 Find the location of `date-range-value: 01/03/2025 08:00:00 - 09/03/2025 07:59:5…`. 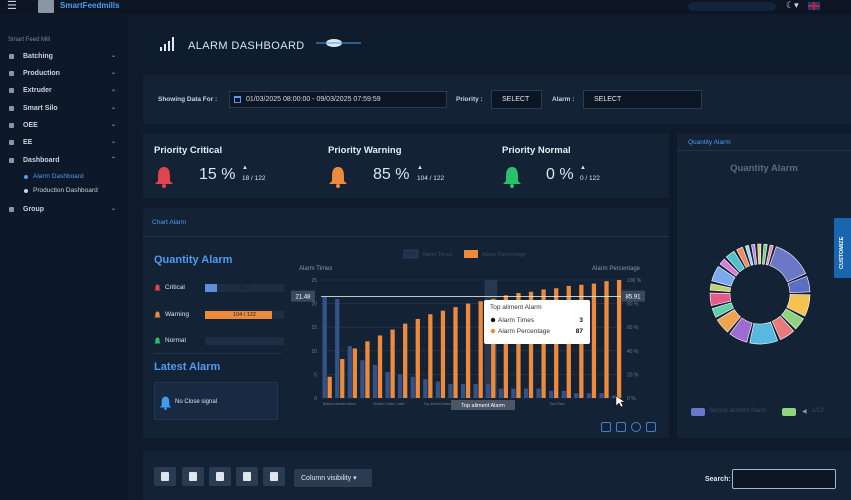

date-range-value: 01/03/2025 08:00:00 - 09/03/2025 07:59:5… is located at coordinates (313, 99).